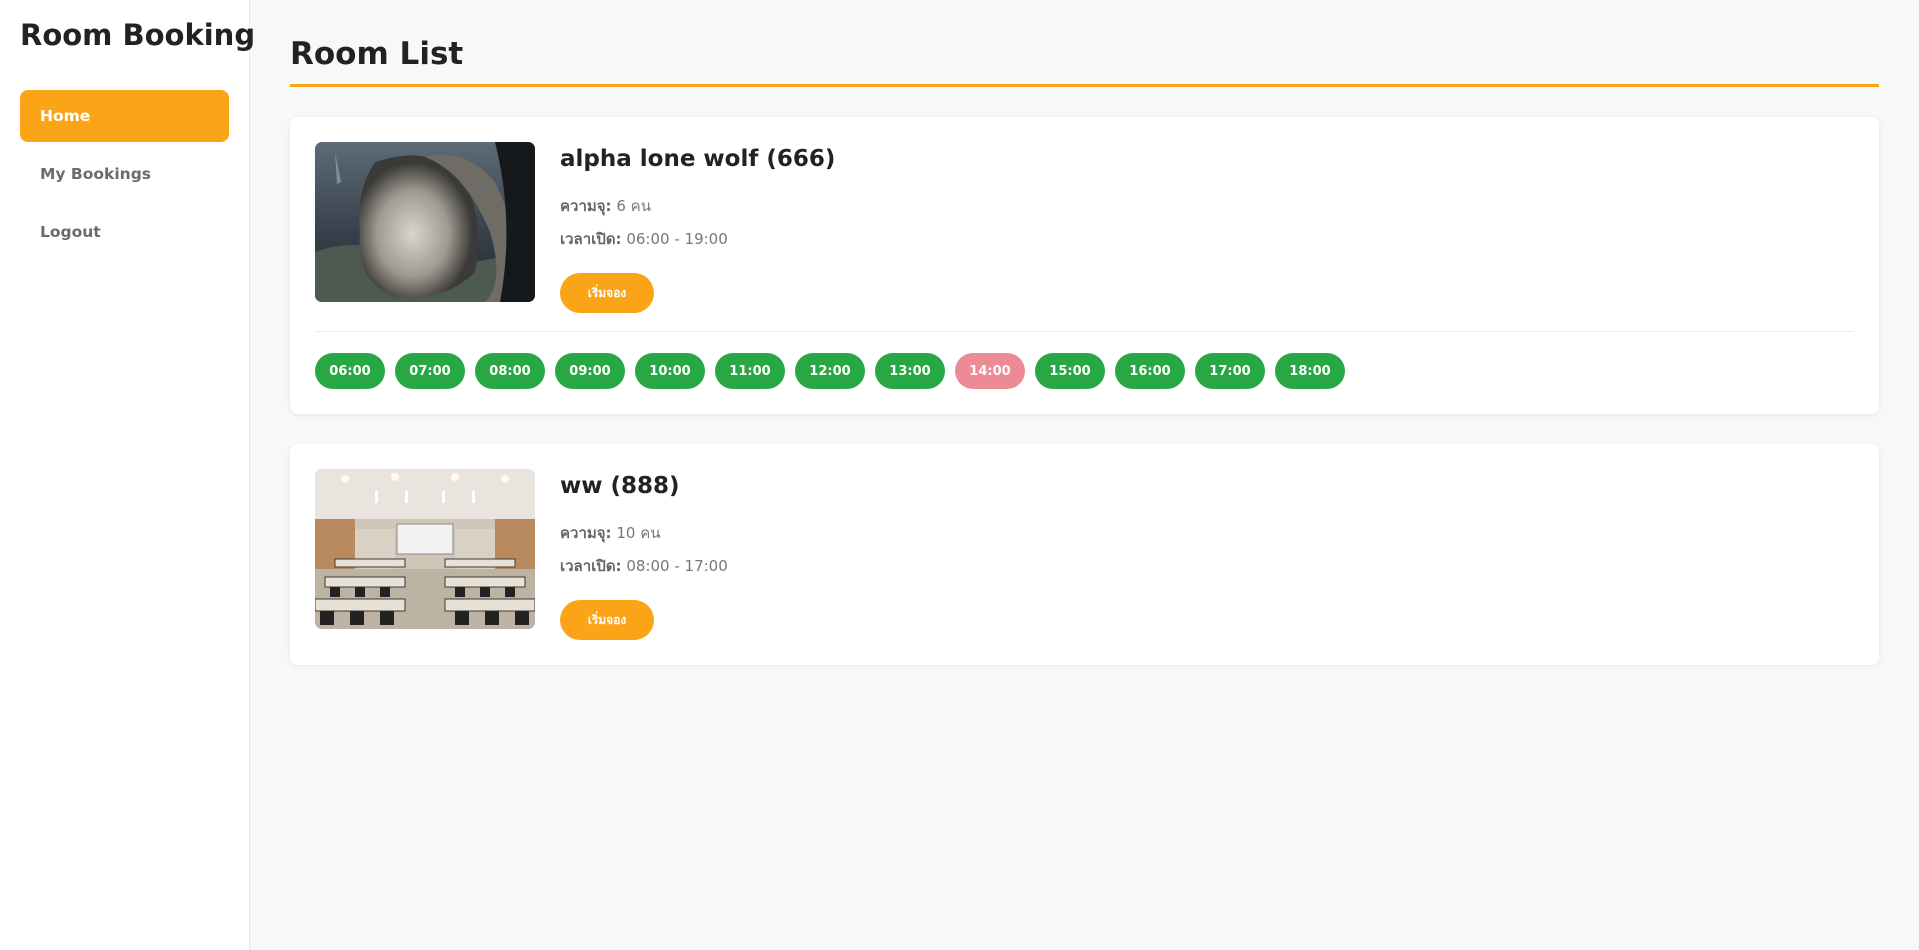  Describe the element at coordinates (750, 371) in the screenshot. I see `time-slot: 11:00` at that location.